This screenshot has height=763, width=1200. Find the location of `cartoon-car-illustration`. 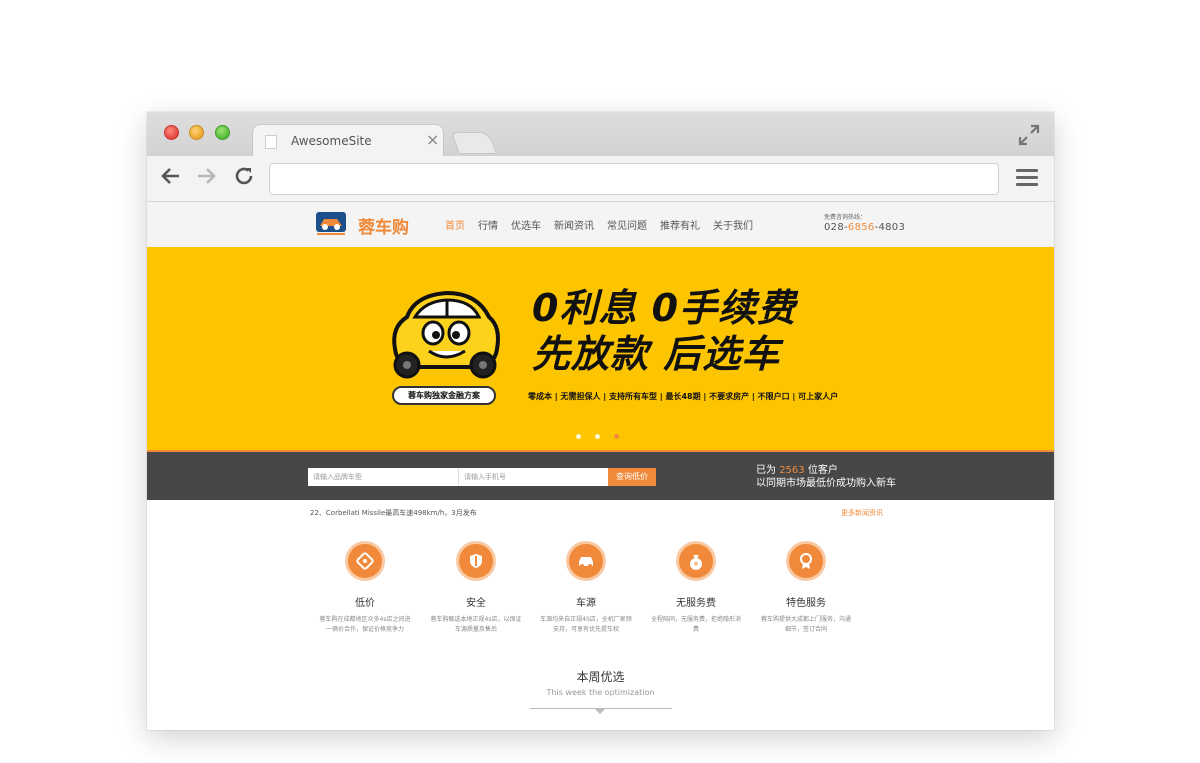

cartoon-car-illustration is located at coordinates (446, 334).